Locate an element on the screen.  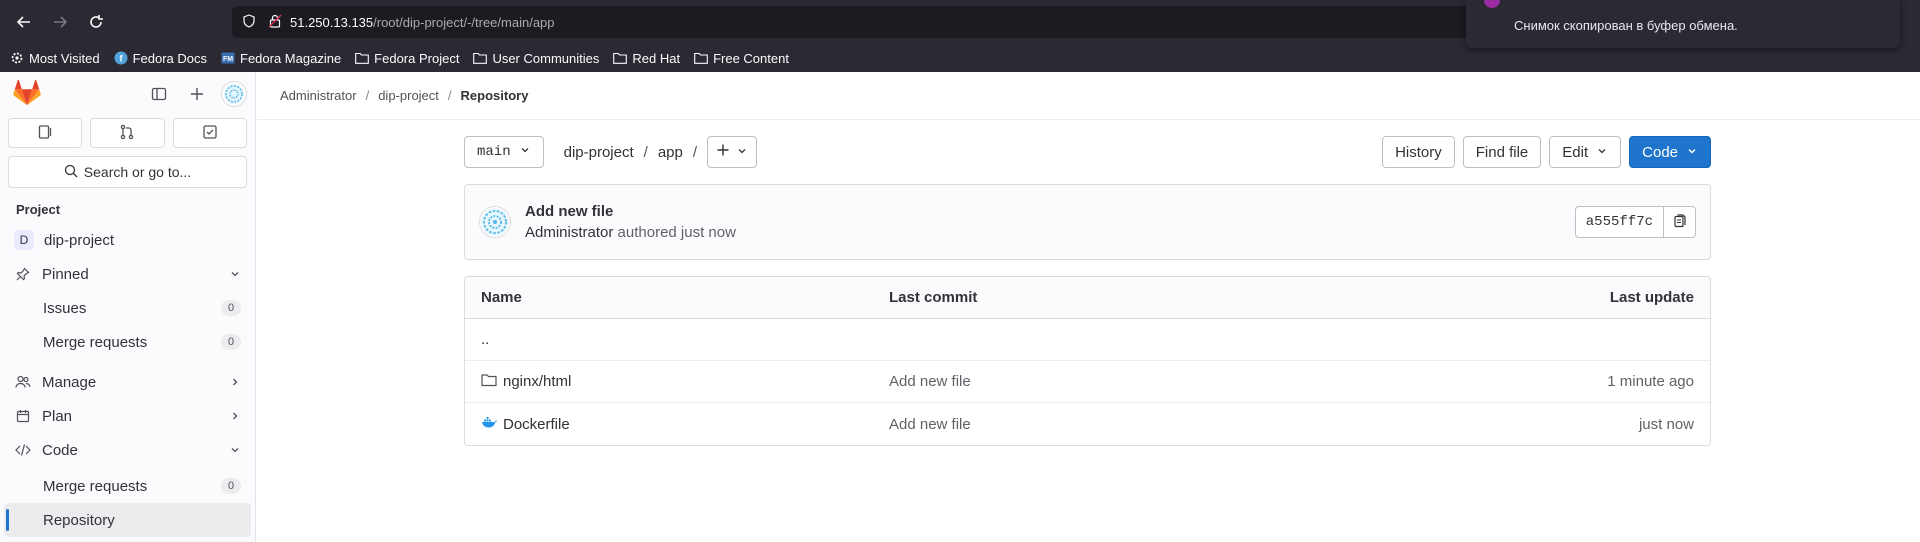
add-to-tree-button is located at coordinates (732, 152).